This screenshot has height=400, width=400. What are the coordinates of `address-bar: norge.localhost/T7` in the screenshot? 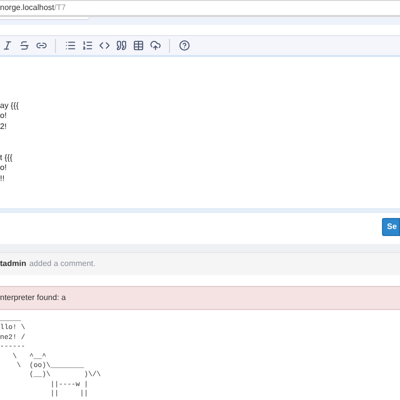 It's located at (200, 8).